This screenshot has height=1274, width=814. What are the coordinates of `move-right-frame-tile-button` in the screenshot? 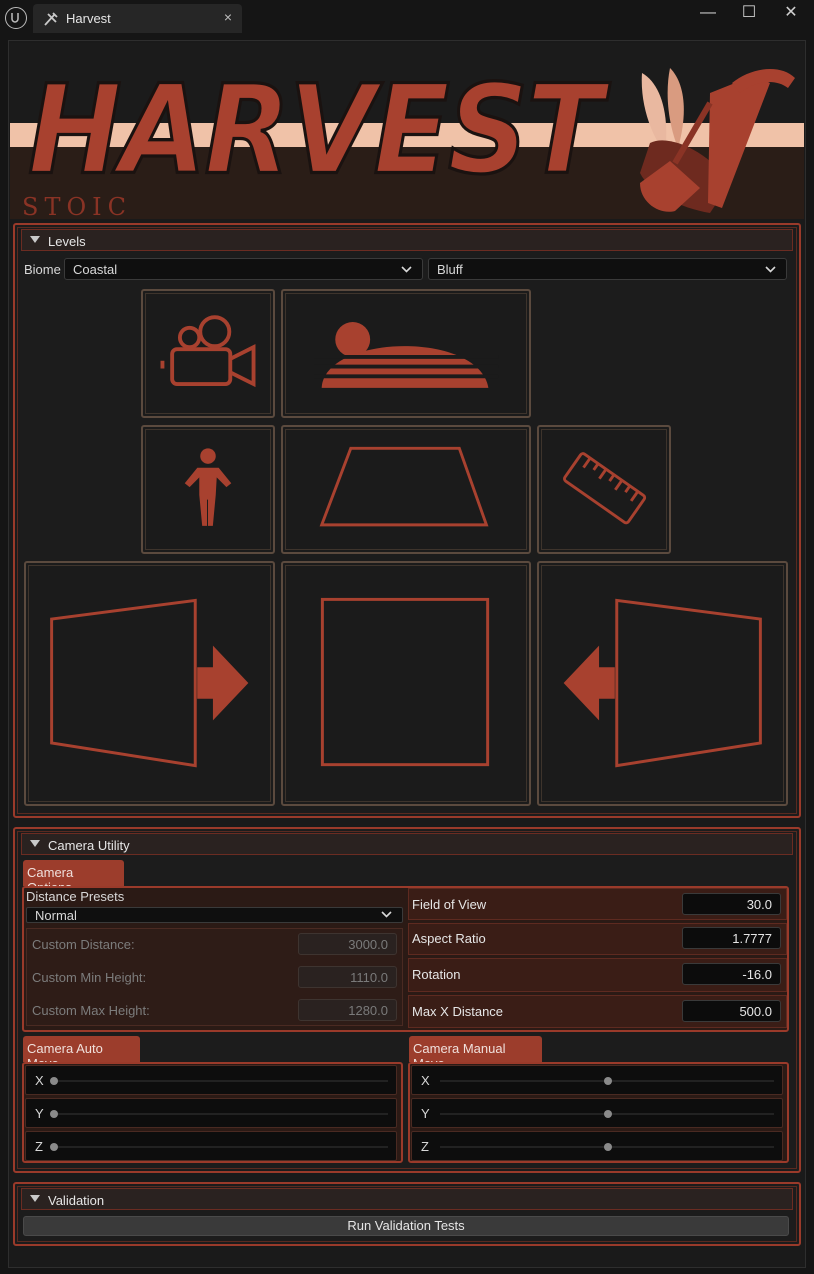 It's located at (662, 683).